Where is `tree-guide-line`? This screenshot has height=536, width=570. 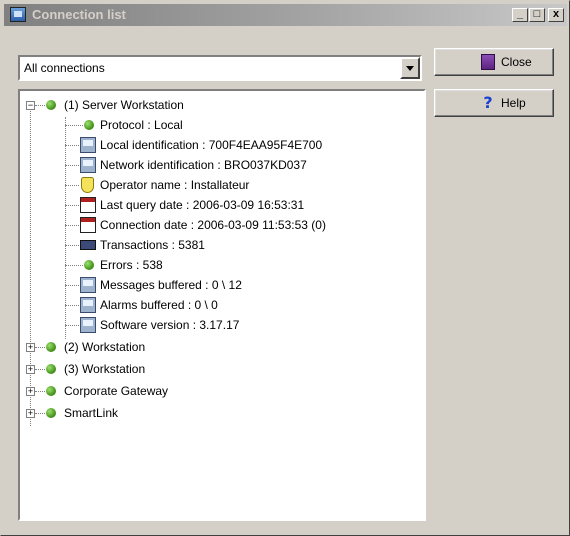 tree-guide-line is located at coordinates (30, 268).